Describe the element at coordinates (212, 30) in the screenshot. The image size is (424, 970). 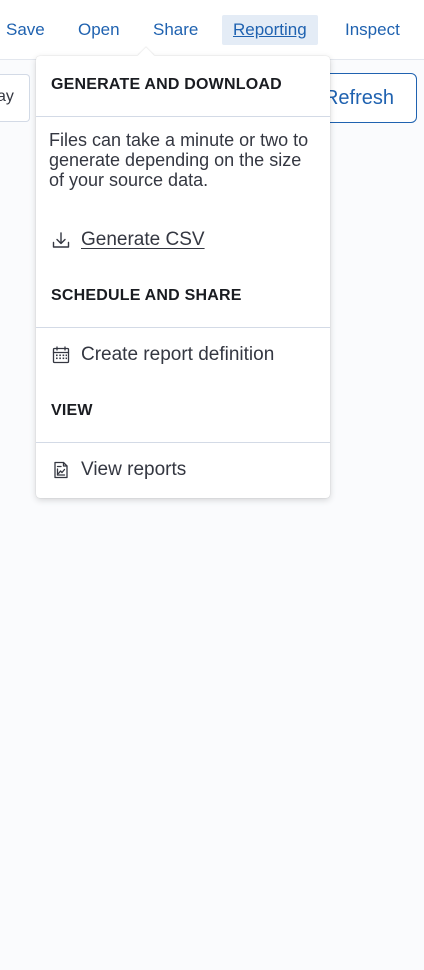
I see `top-nav-bar: Save Open Share Reporting Inspect` at that location.